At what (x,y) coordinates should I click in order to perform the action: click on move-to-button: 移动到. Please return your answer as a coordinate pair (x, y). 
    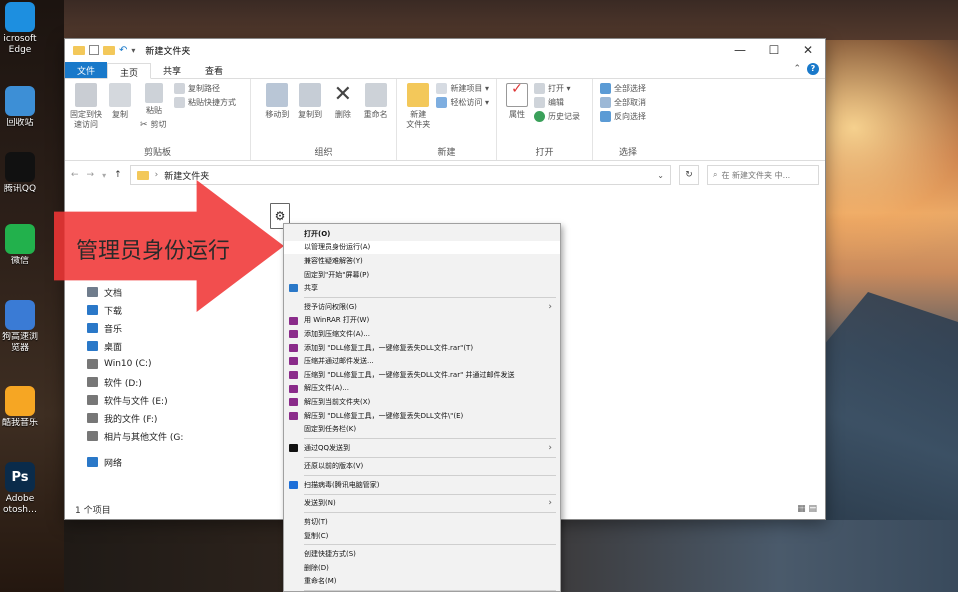
    Looking at the image, I should click on (277, 114).